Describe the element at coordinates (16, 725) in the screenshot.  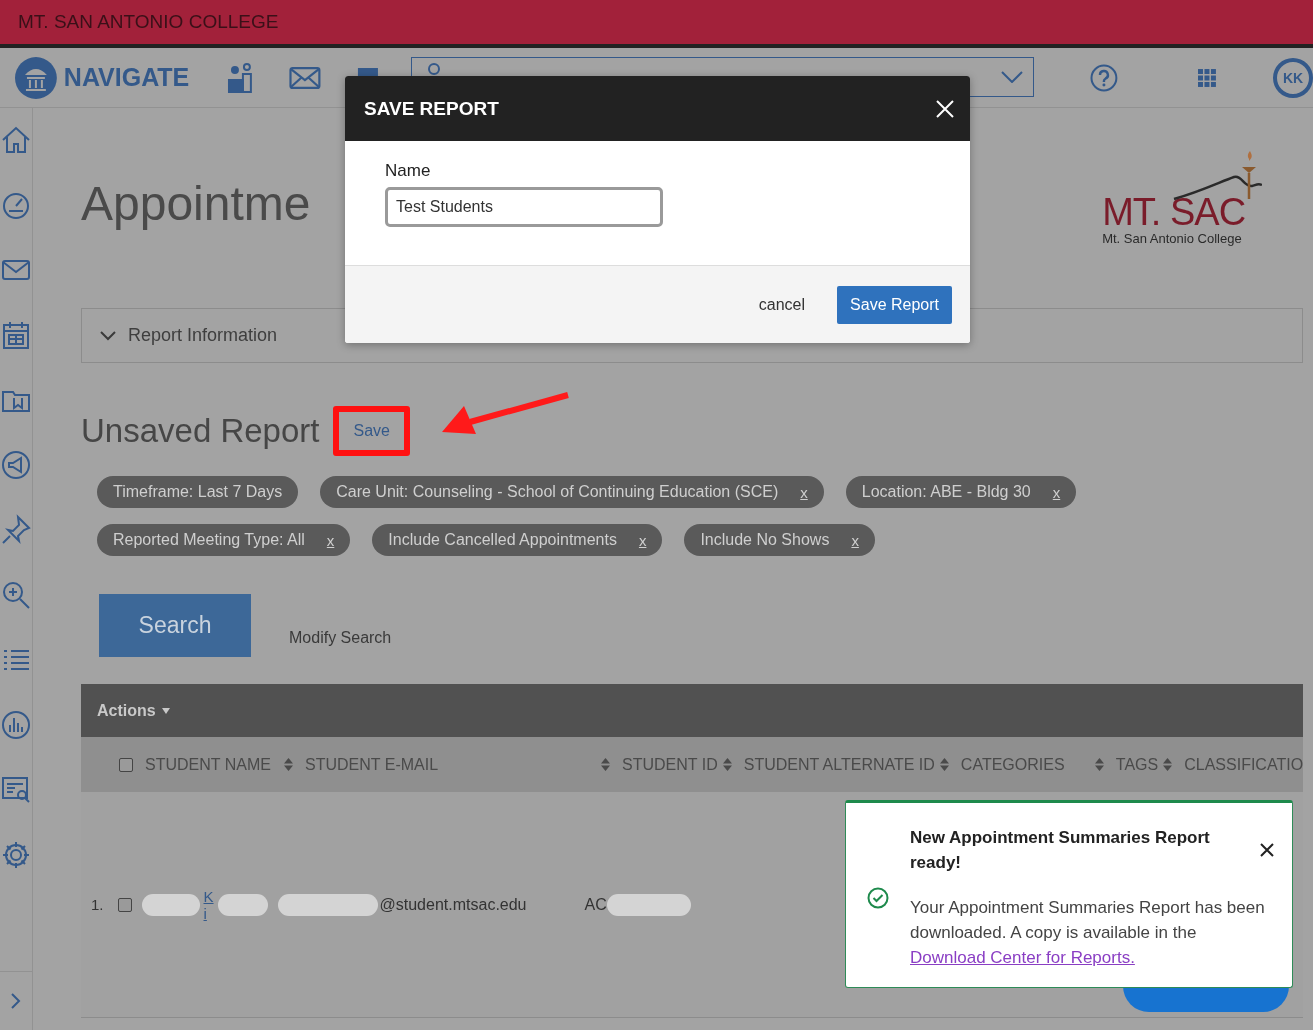
I see `bar-chart-icon` at that location.